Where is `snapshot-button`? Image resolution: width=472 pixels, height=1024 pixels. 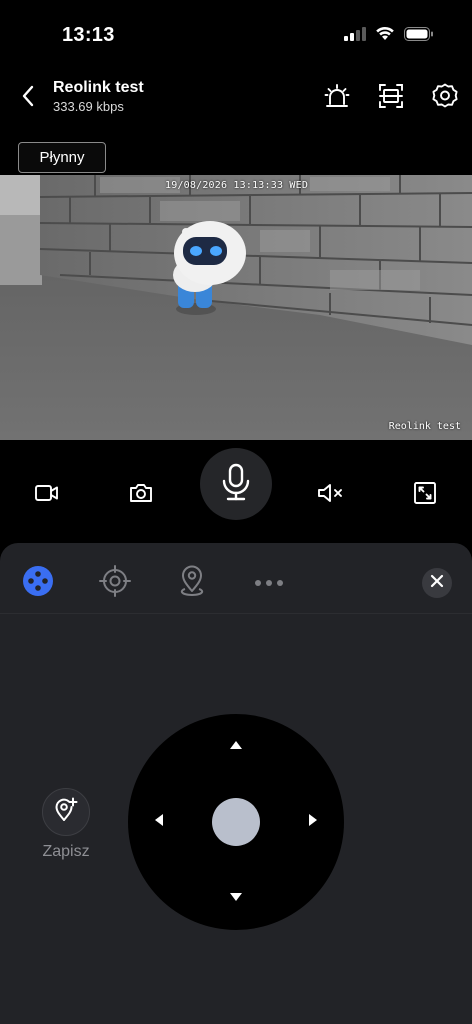
snapshot-button is located at coordinates (141, 495).